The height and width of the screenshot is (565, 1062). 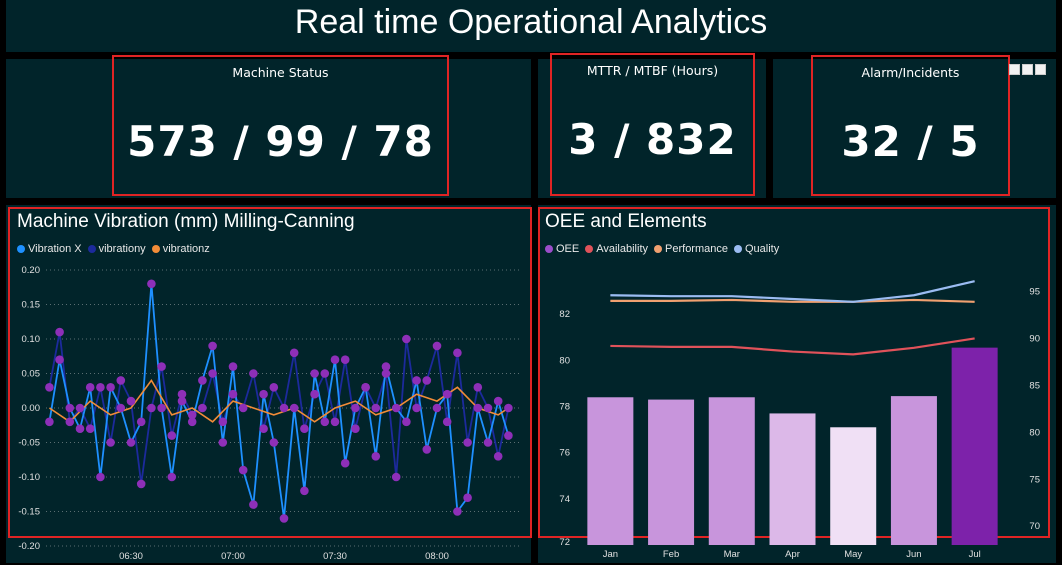 What do you see at coordinates (610, 554) in the screenshot?
I see `x-tick-label: Jan` at bounding box center [610, 554].